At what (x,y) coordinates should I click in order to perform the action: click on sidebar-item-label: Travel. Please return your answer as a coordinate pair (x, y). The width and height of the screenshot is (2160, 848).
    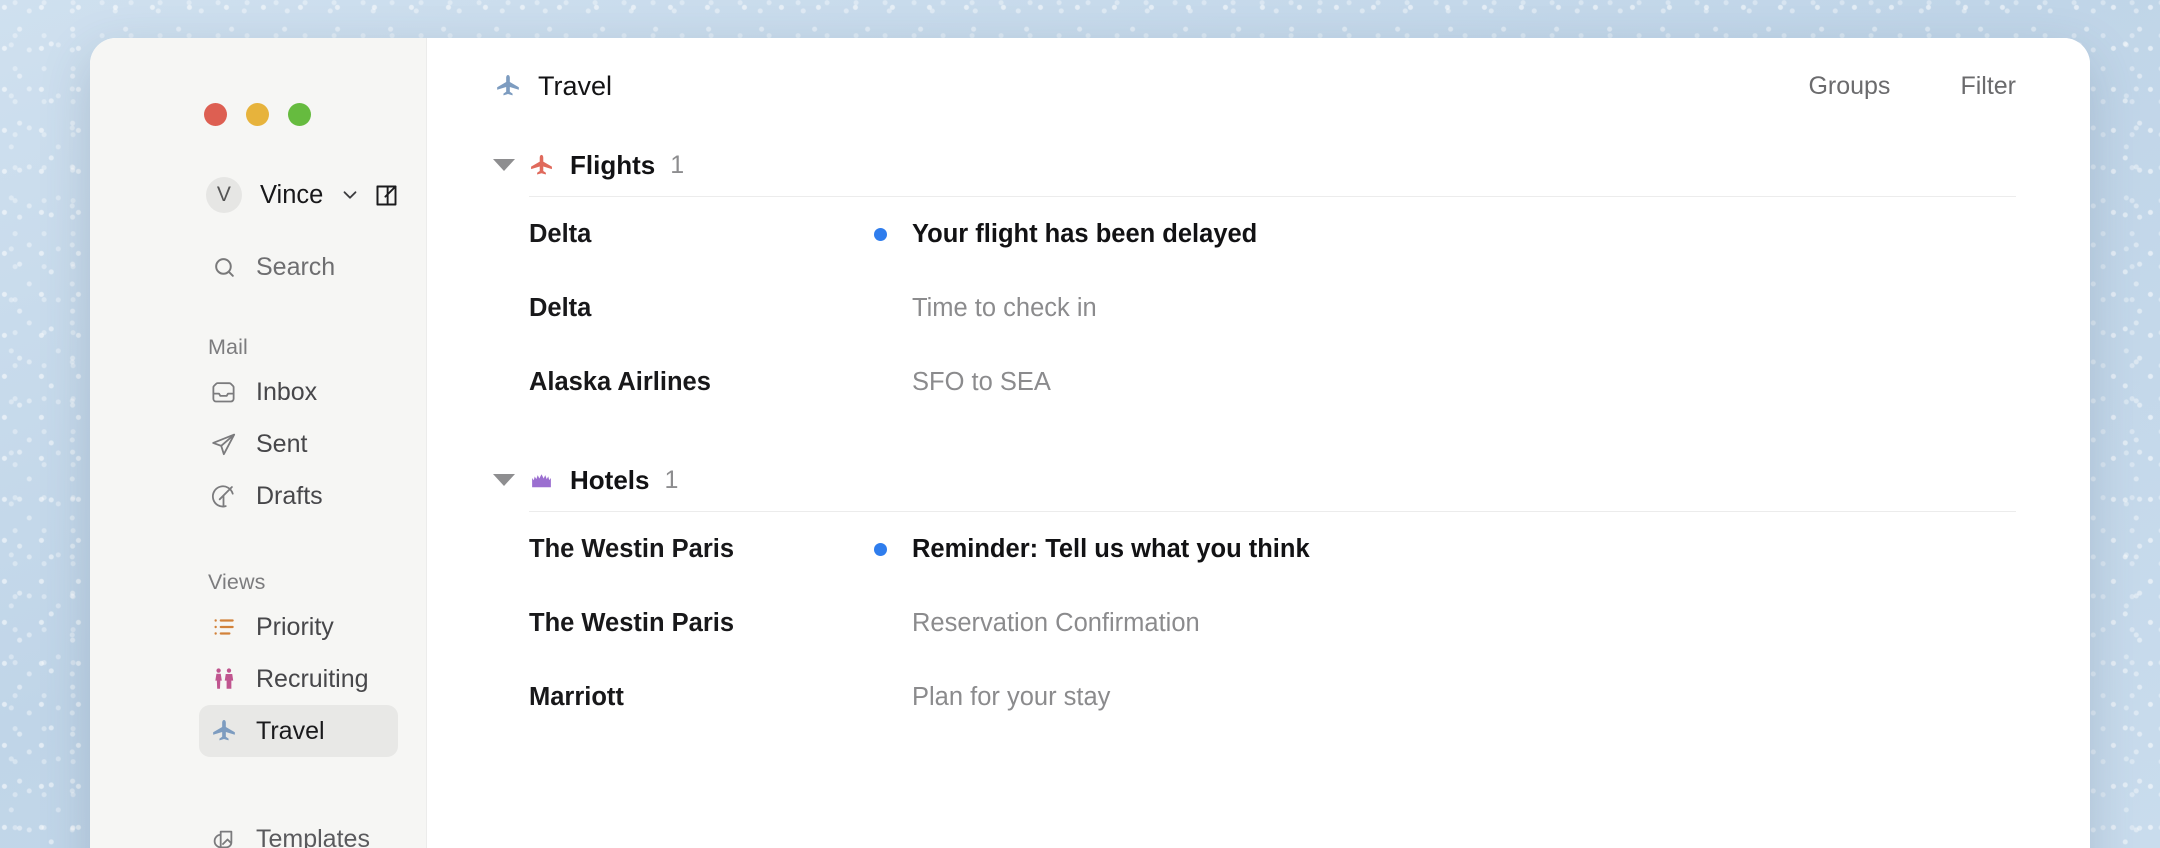
    Looking at the image, I should click on (290, 730).